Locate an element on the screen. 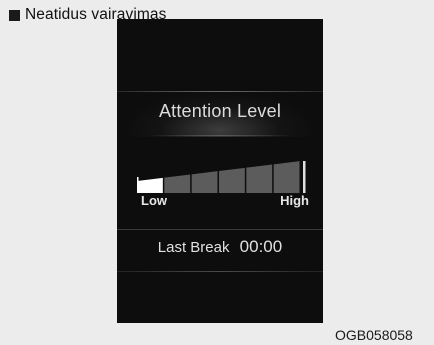 The image size is (434, 345). last-break-row: Last Break 00:00 is located at coordinates (220, 247).